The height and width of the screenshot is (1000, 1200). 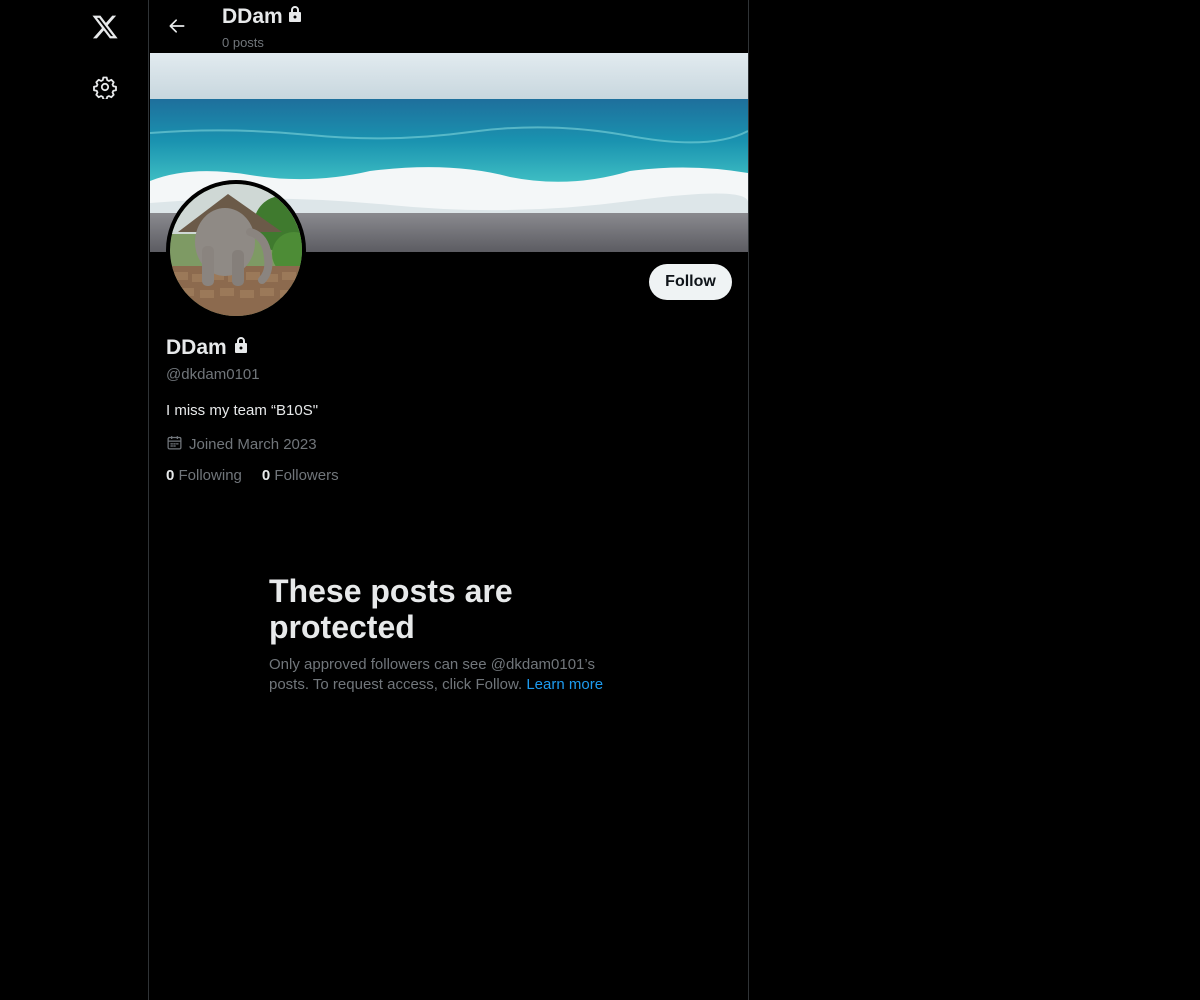 I want to click on following-link: 0 Following, so click(x=204, y=475).